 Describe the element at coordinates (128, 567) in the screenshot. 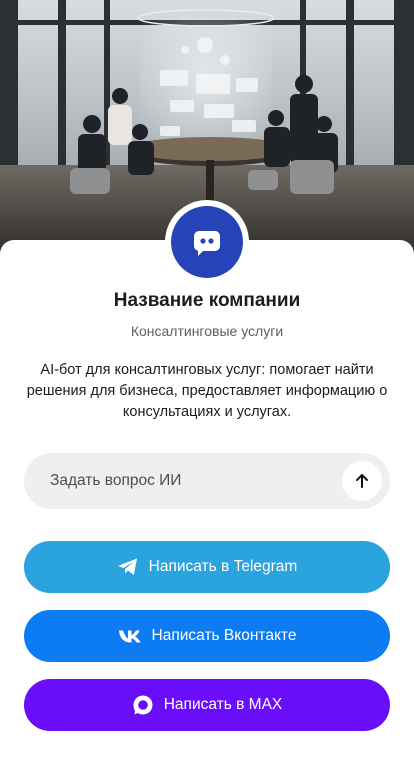

I see `telegram-icon` at that location.